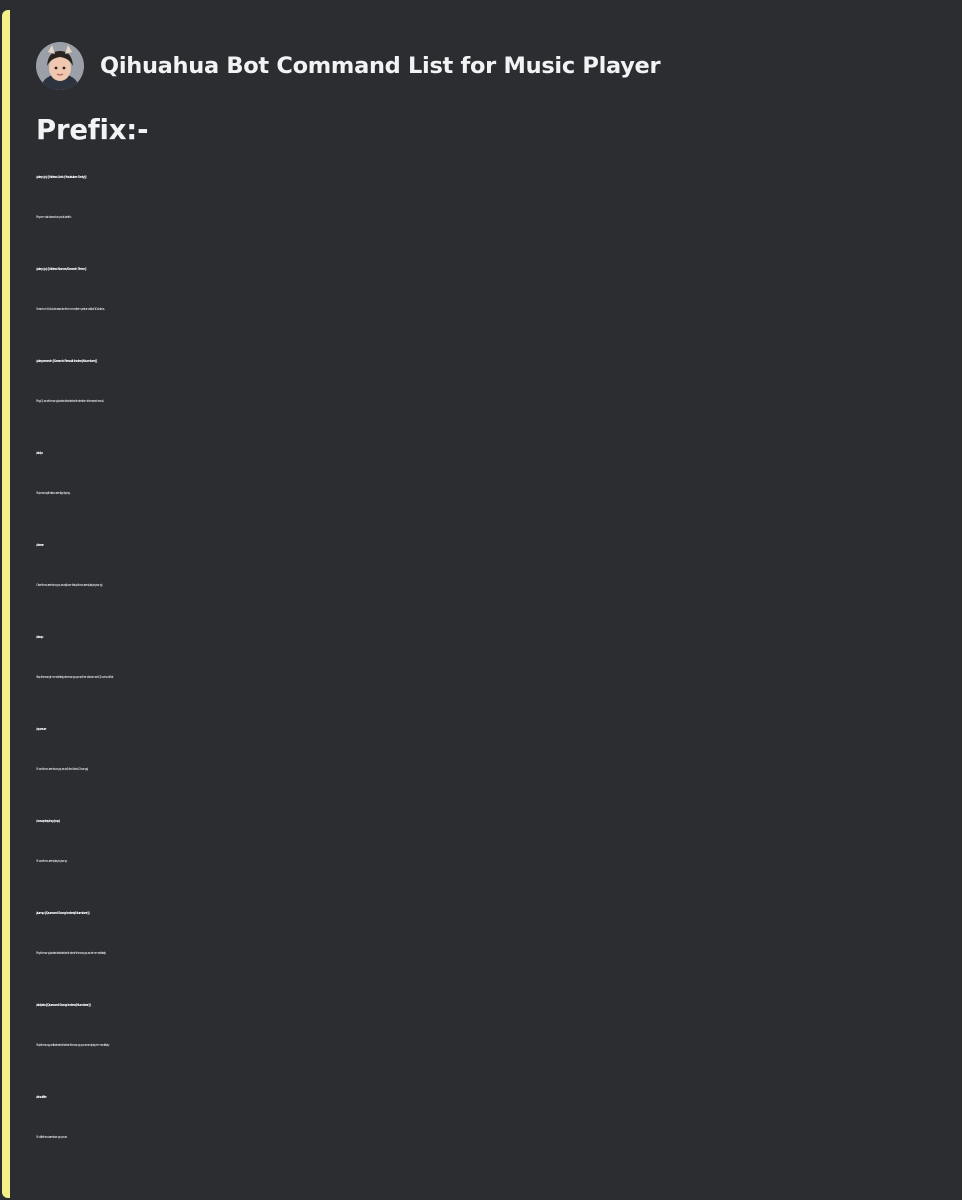  Describe the element at coordinates (40, 637) in the screenshot. I see `command-name: /stop` at that location.